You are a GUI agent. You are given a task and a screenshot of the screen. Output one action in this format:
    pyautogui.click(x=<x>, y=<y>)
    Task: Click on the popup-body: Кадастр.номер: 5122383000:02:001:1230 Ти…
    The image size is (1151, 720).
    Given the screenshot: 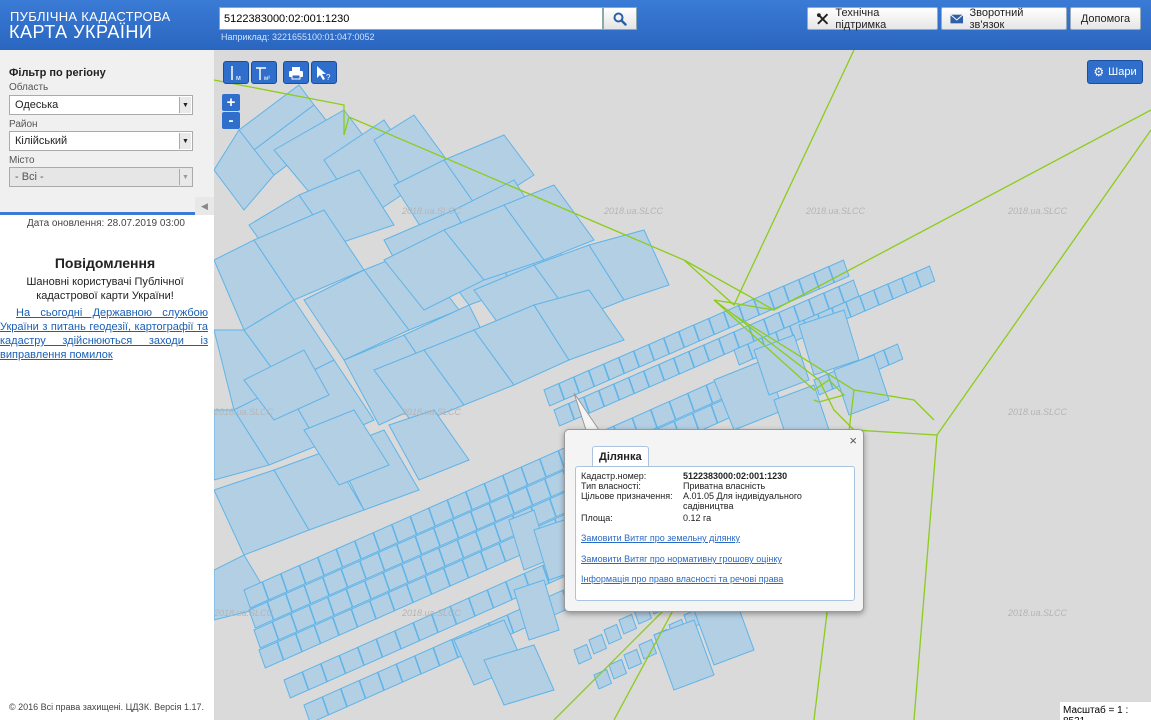 What is the action you would take?
    pyautogui.click(x=715, y=533)
    